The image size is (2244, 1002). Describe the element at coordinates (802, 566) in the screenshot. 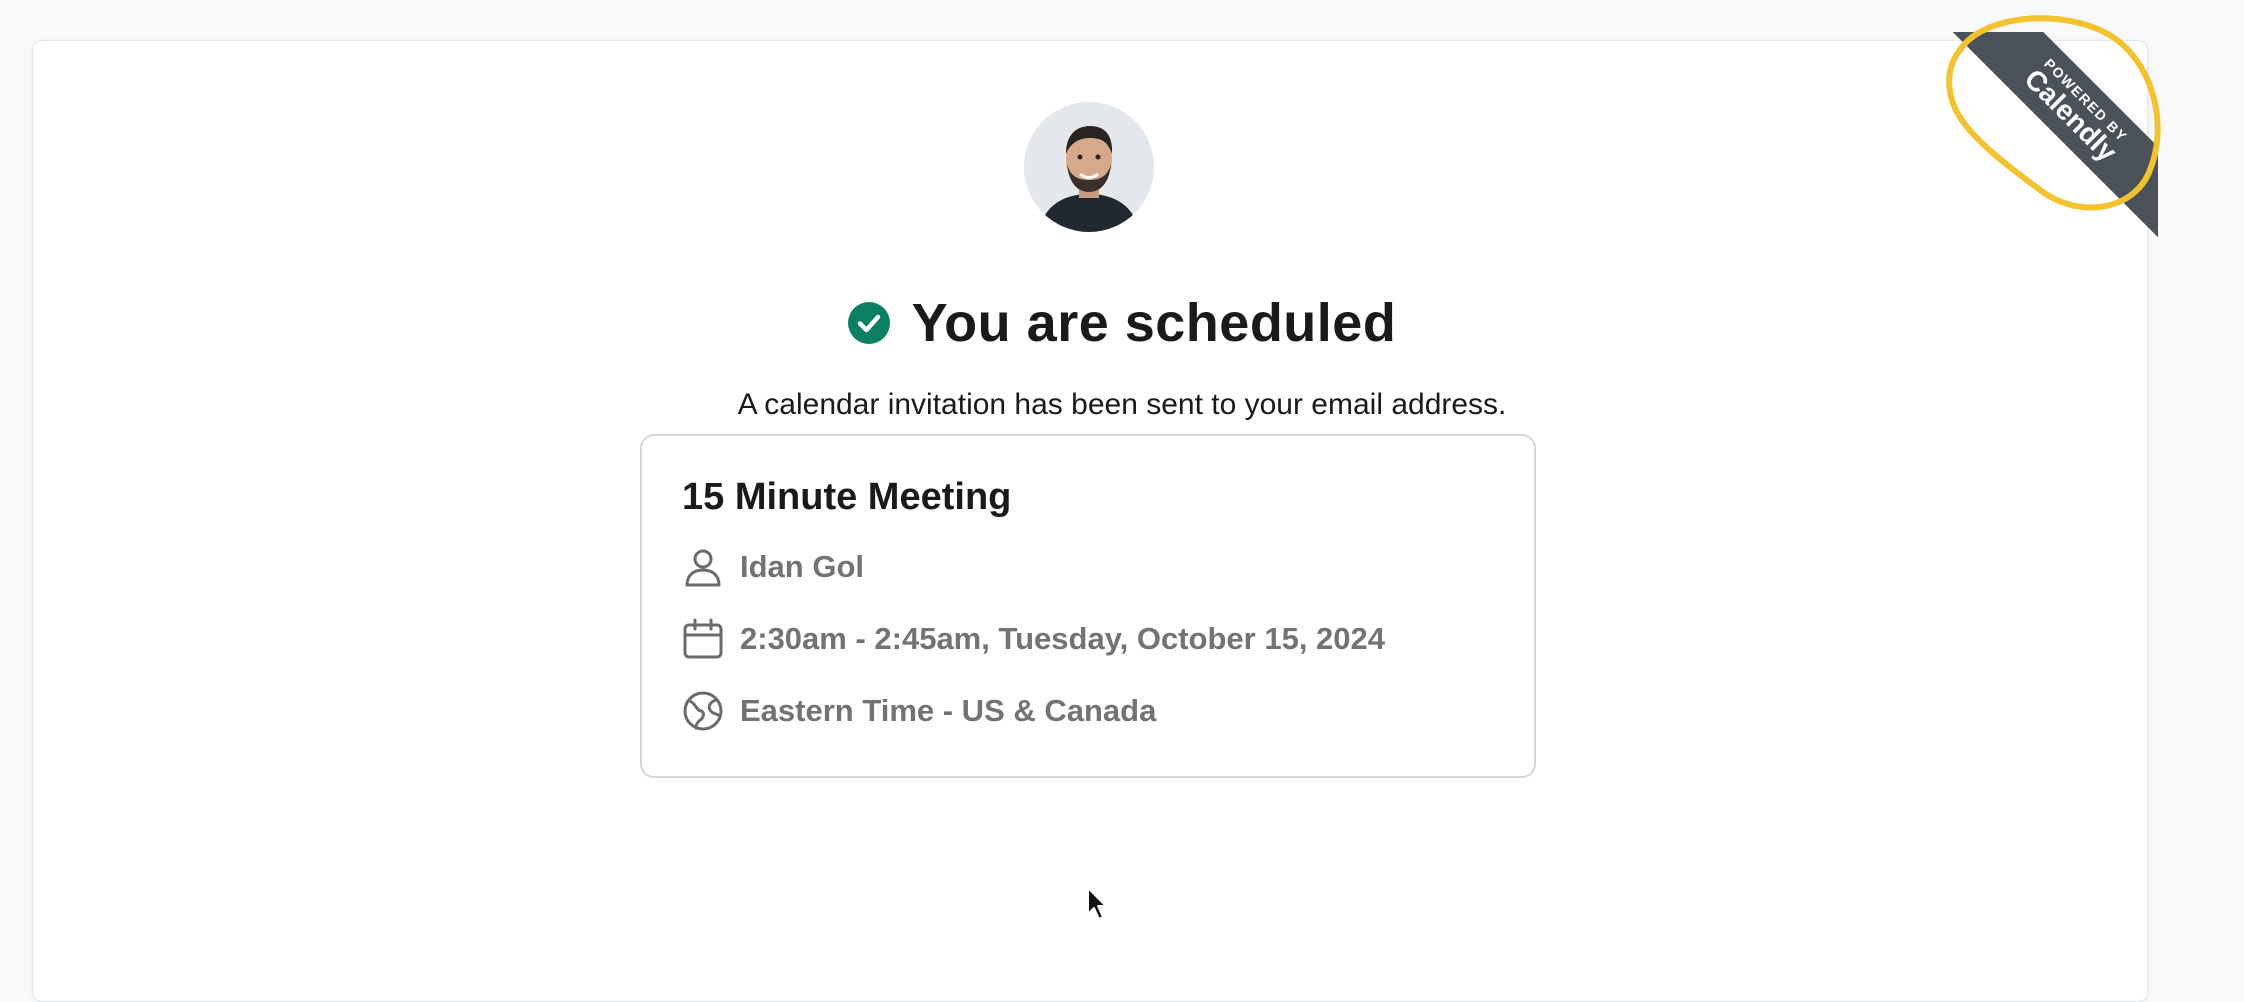

I see `host-name: Idan Gol` at that location.